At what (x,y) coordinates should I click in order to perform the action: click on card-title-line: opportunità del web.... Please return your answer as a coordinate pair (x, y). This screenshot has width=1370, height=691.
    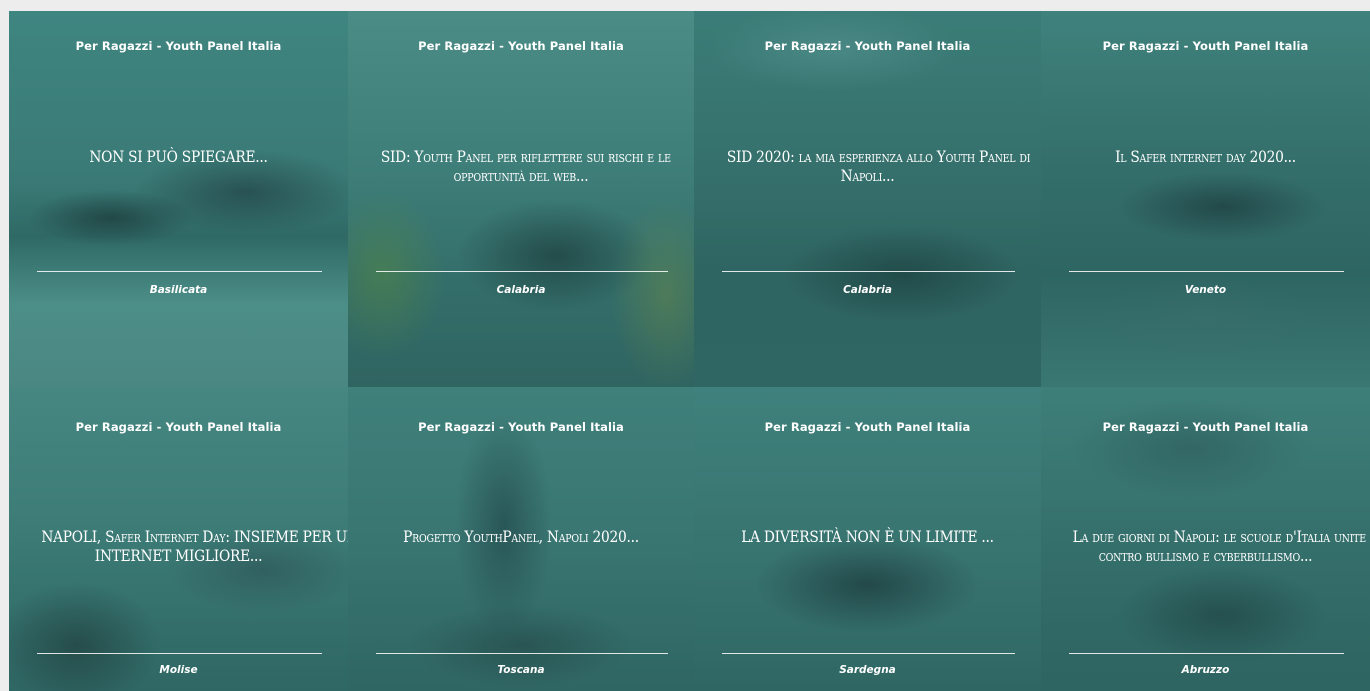
    Looking at the image, I should click on (521, 175).